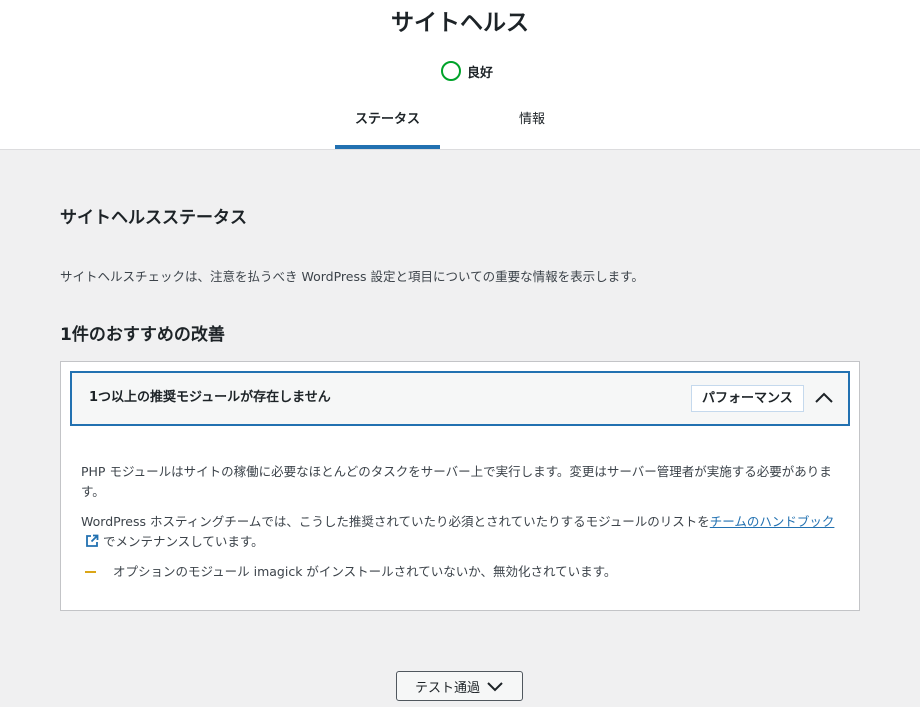 Image resolution: width=920 pixels, height=707 pixels. I want to click on status-circle-icon, so click(450, 71).